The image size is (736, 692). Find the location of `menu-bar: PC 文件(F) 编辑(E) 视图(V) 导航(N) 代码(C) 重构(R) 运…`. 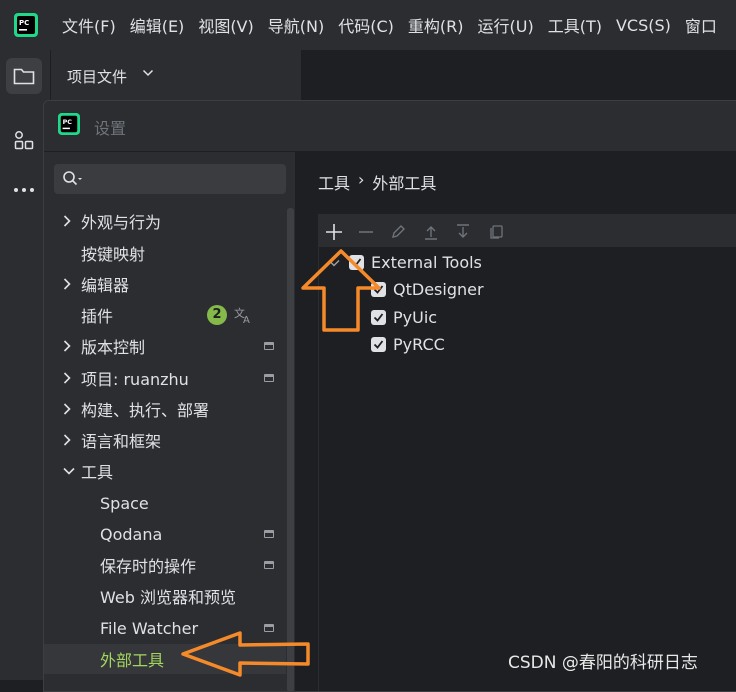

menu-bar: PC 文件(F) 编辑(E) 视图(V) 导航(N) 代码(C) 重构(R) 运… is located at coordinates (368, 25).